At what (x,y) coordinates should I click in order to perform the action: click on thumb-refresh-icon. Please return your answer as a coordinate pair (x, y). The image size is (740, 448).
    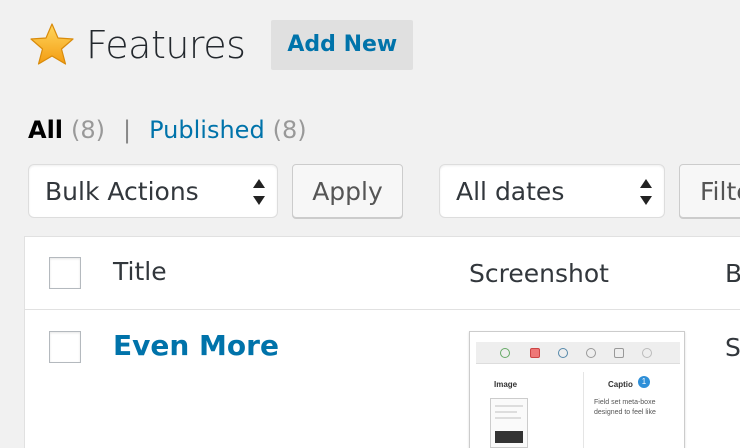
    Looking at the image, I should click on (505, 353).